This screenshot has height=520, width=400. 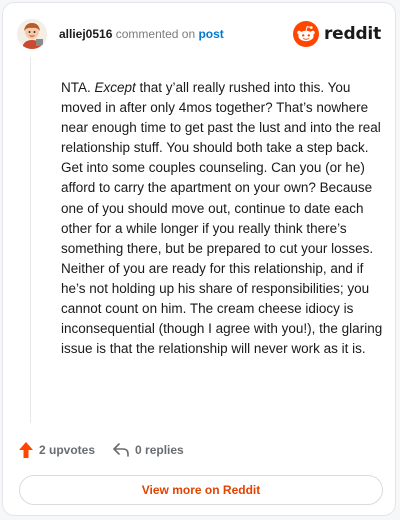 I want to click on byline: alliej0516 commented on post, so click(x=141, y=34).